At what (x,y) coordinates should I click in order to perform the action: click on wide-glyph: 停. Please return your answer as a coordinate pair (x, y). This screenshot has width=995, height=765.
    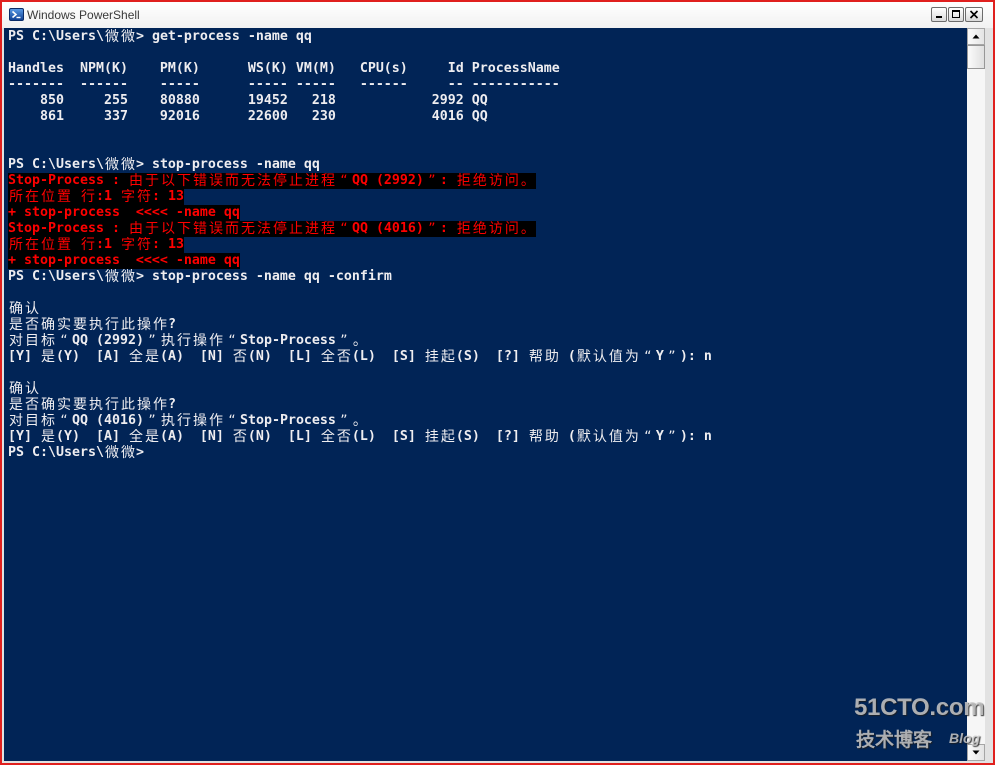
    Looking at the image, I should click on (279, 181).